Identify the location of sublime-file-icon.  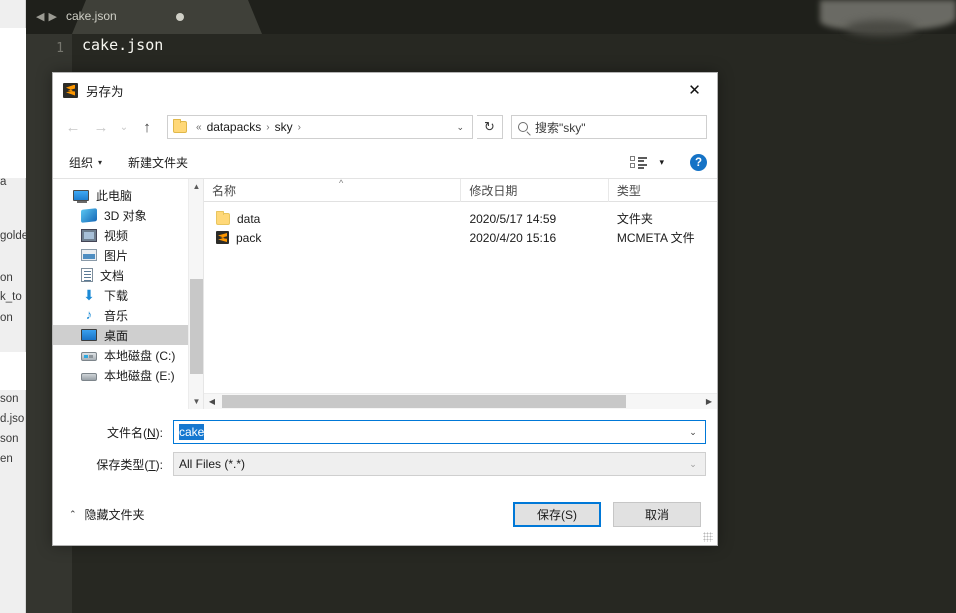
(222, 237).